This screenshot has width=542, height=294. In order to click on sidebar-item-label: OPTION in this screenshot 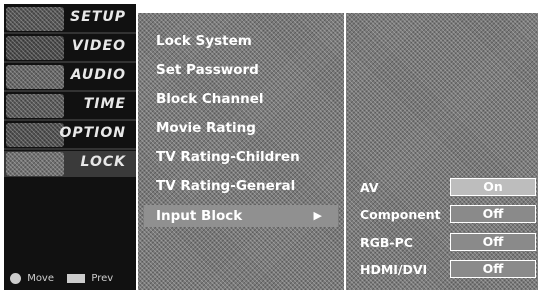, I will do `click(92, 133)`.